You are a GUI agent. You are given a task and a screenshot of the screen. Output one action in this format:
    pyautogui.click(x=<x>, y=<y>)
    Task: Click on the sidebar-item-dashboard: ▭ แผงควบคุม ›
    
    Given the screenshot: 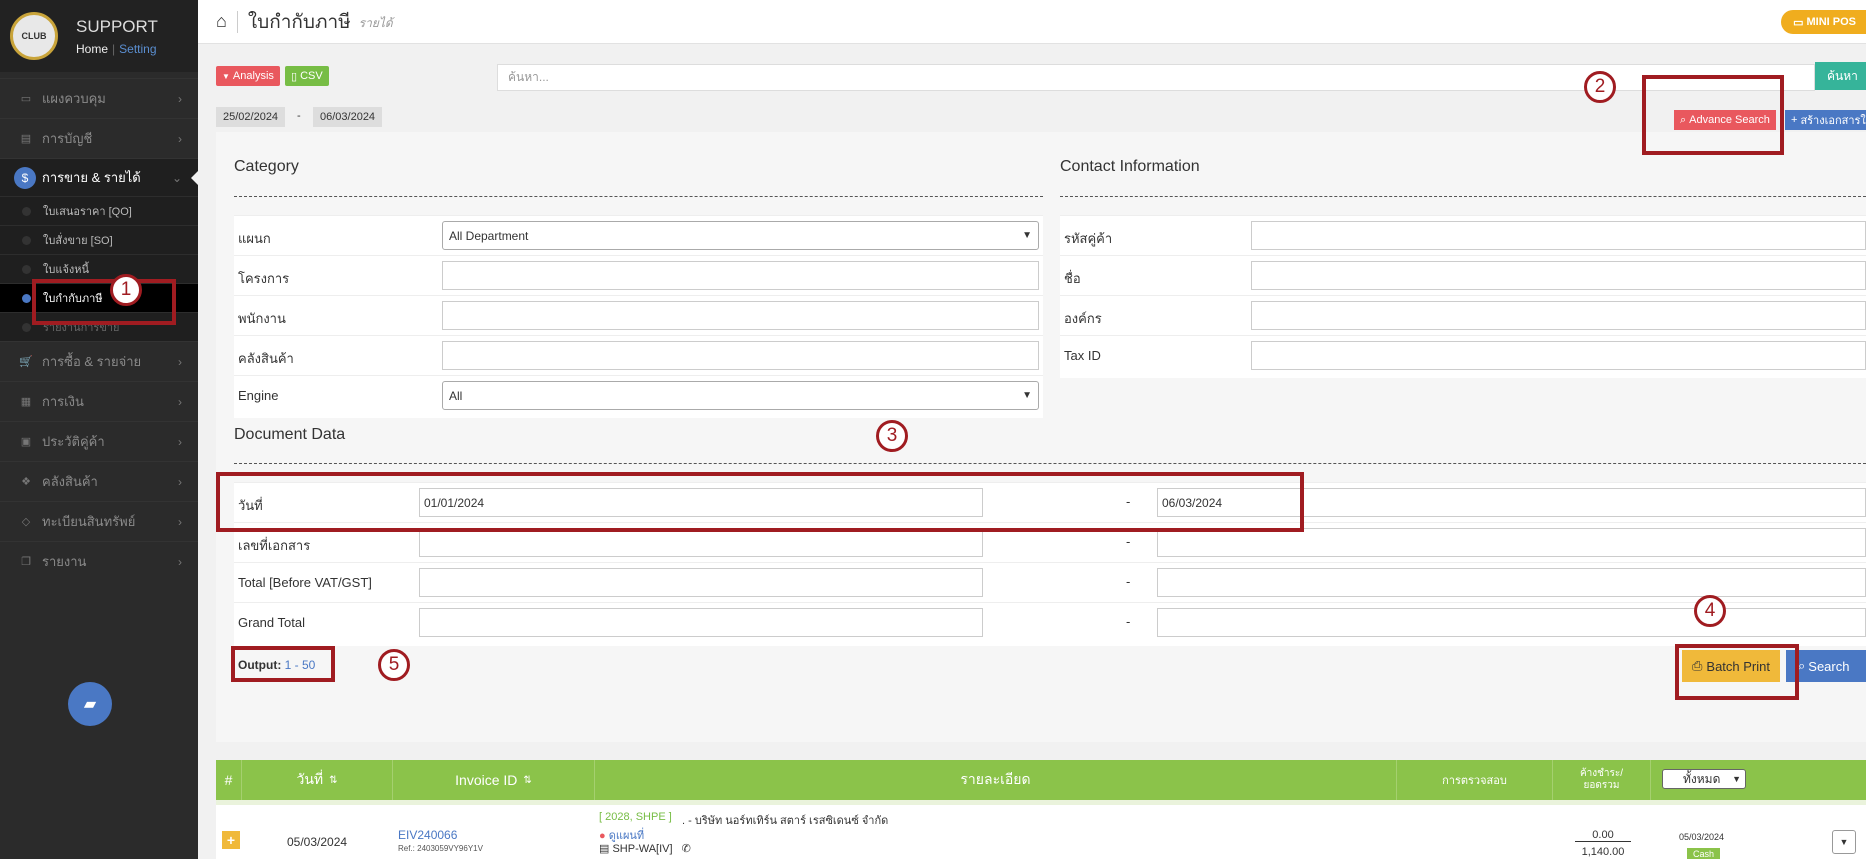 What is the action you would take?
    pyautogui.click(x=99, y=98)
    